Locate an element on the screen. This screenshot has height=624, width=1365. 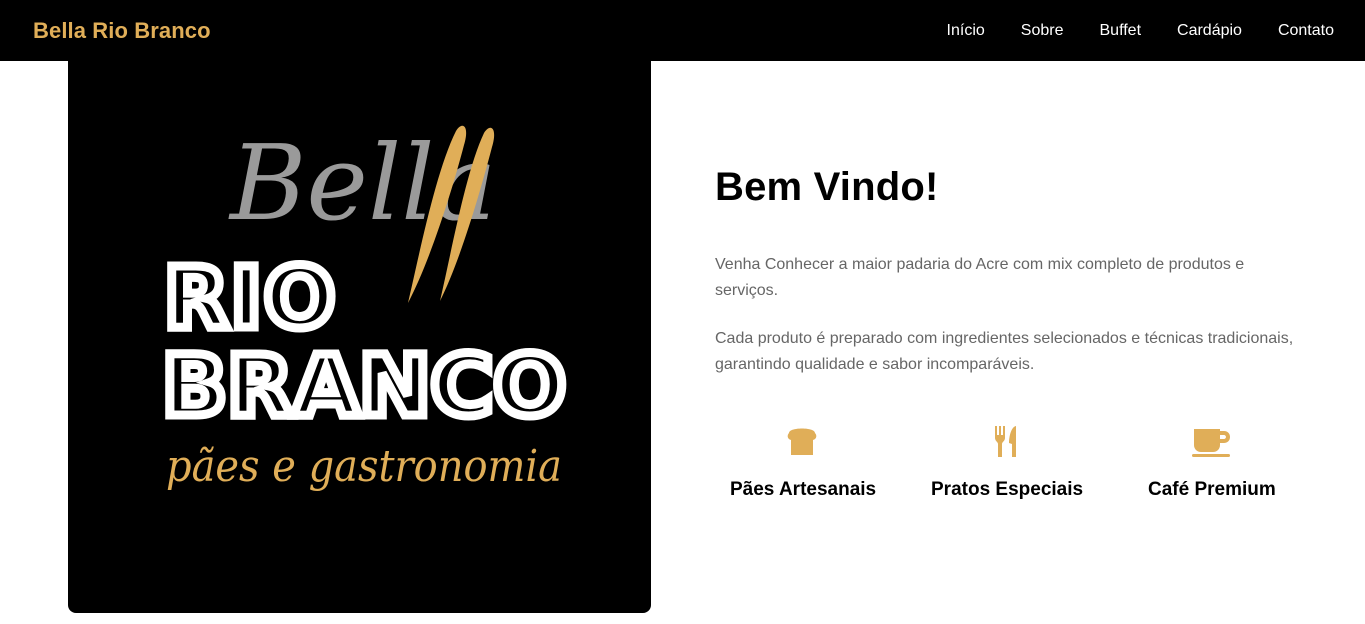
logo-line-branco: BRANCO is located at coordinates (364, 386).